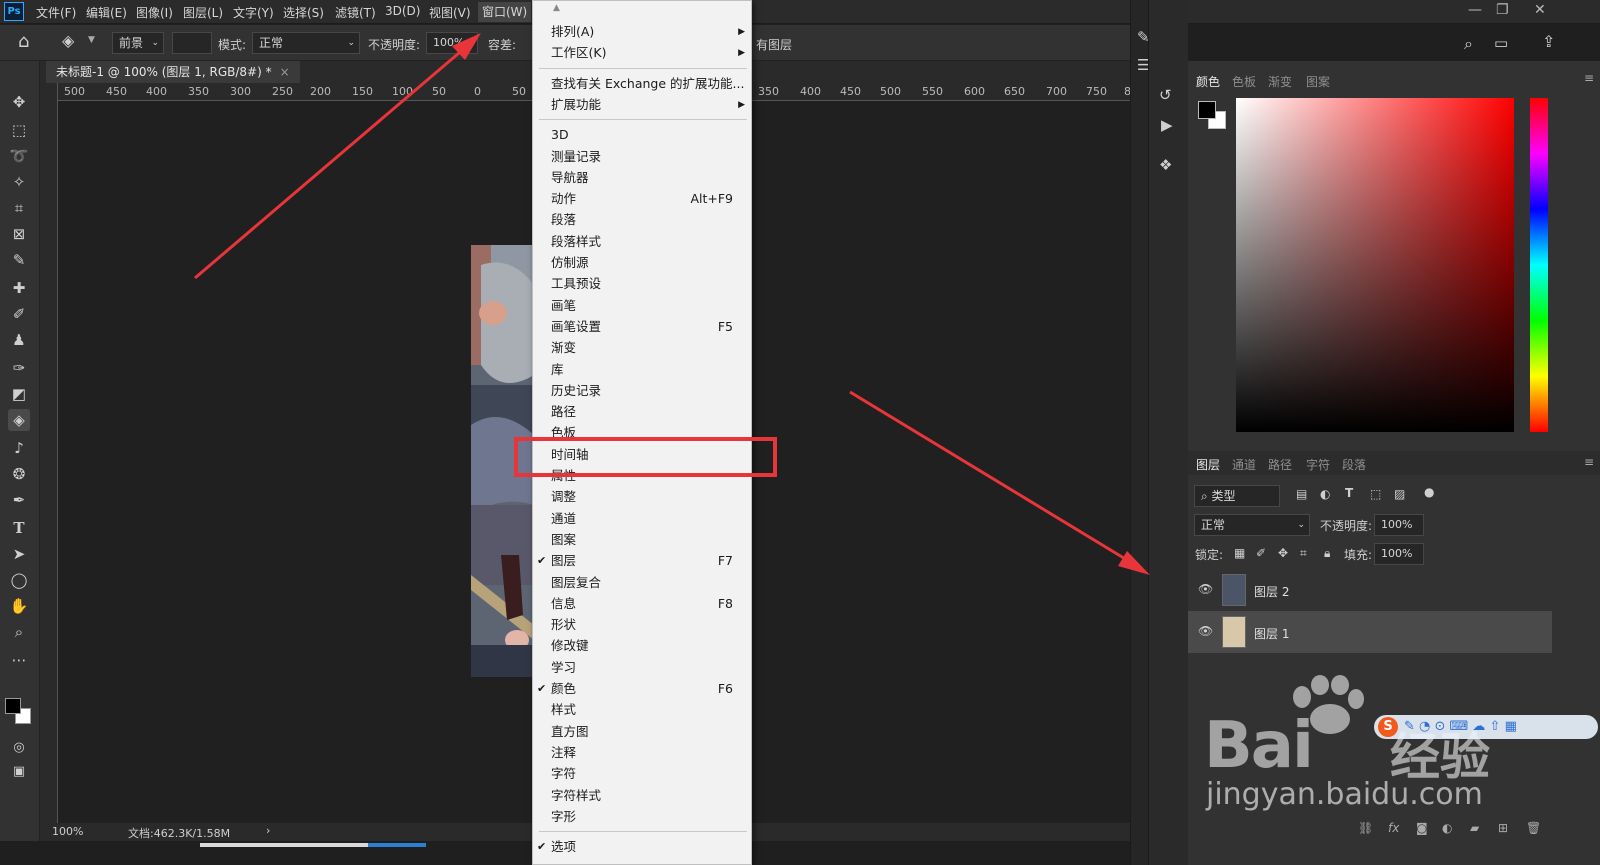  I want to click on menu-item: 库, so click(642, 370).